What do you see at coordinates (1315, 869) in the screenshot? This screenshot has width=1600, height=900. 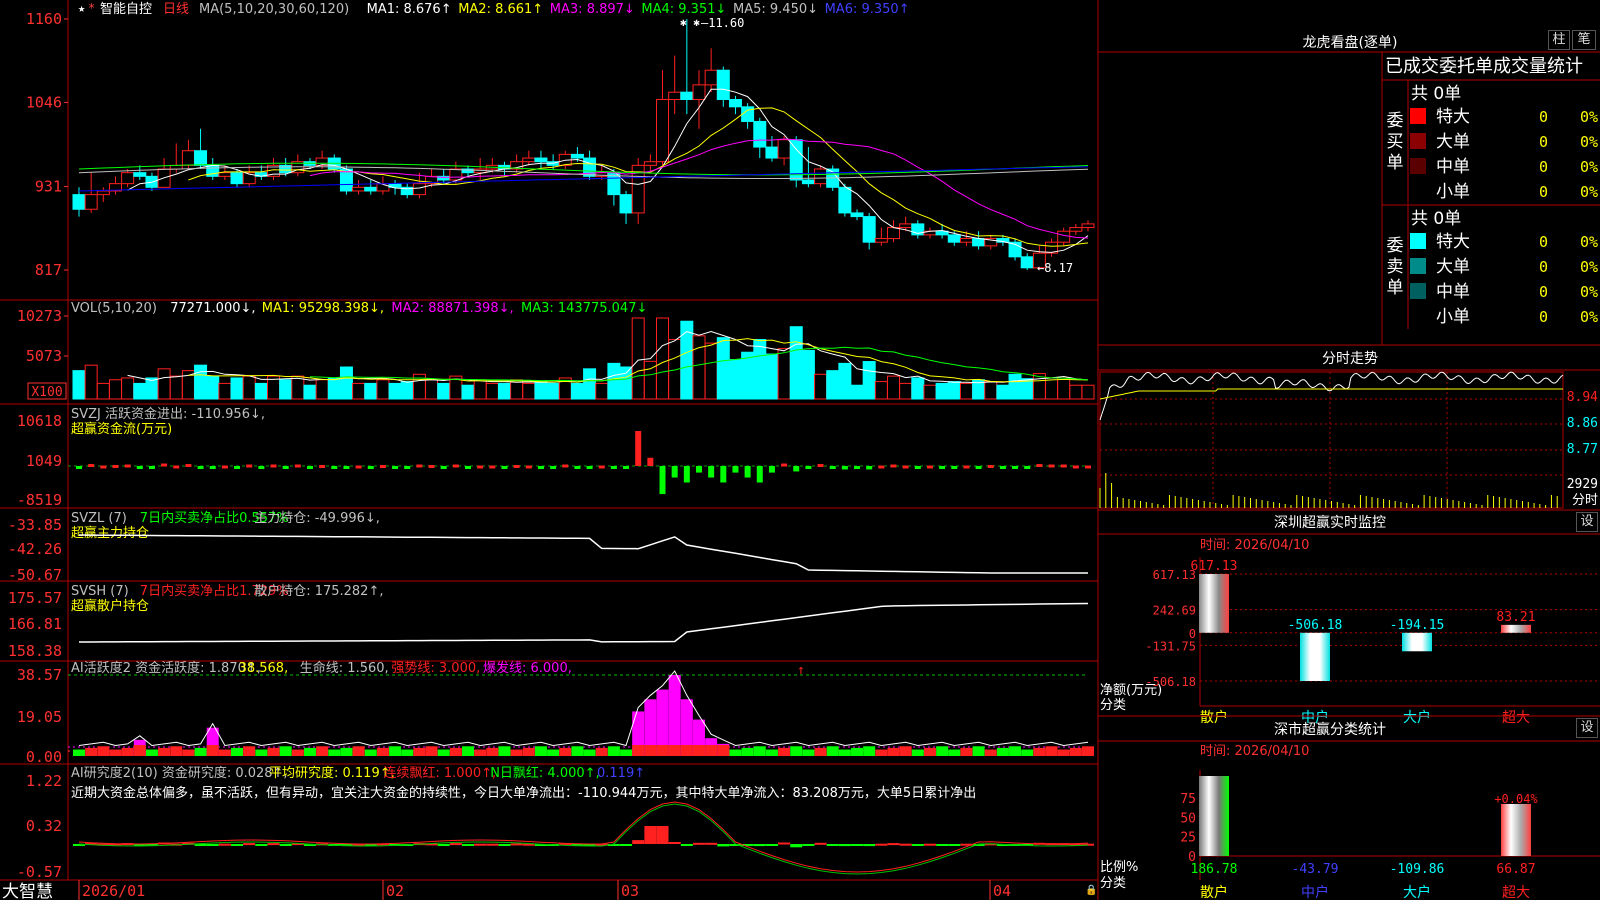 I see `classify-value-label: -43.79` at bounding box center [1315, 869].